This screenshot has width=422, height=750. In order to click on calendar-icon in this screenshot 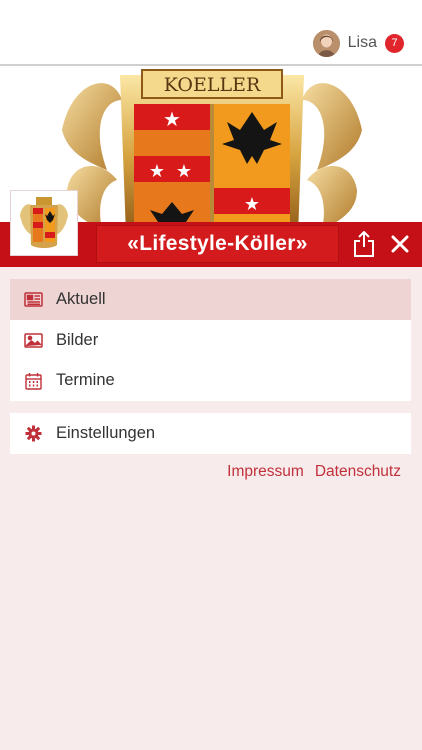, I will do `click(33, 380)`.